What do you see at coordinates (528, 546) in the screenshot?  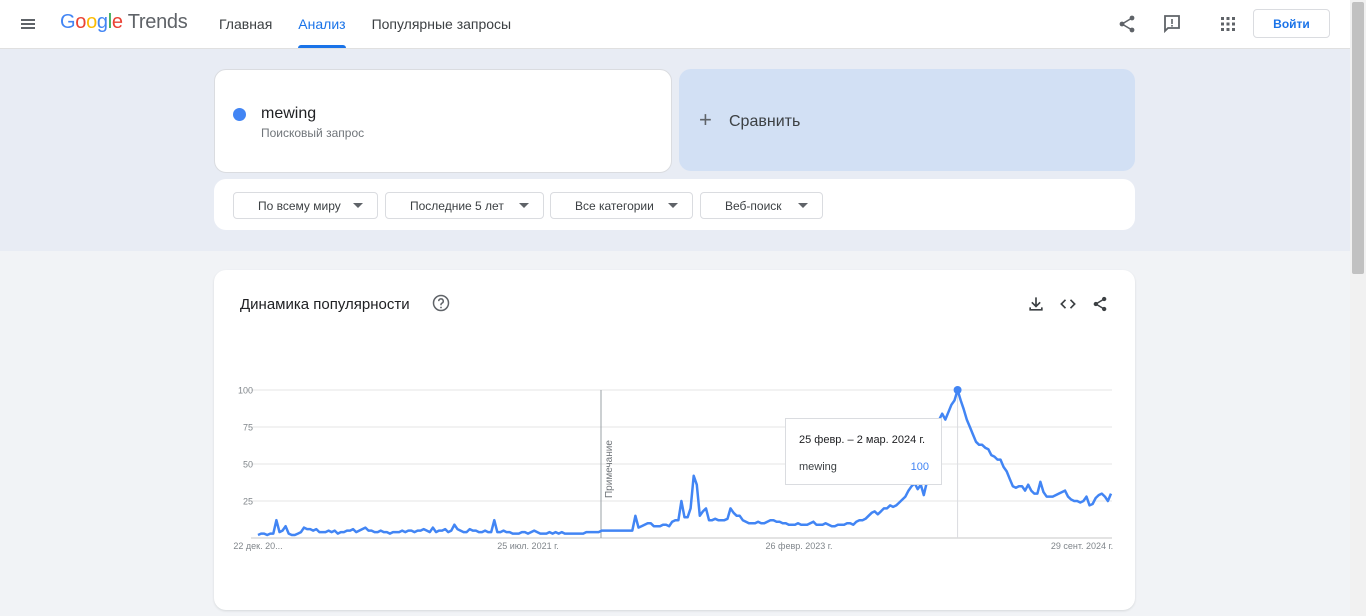 I see `x-tick-label: 25 июл. 2021 г.` at bounding box center [528, 546].